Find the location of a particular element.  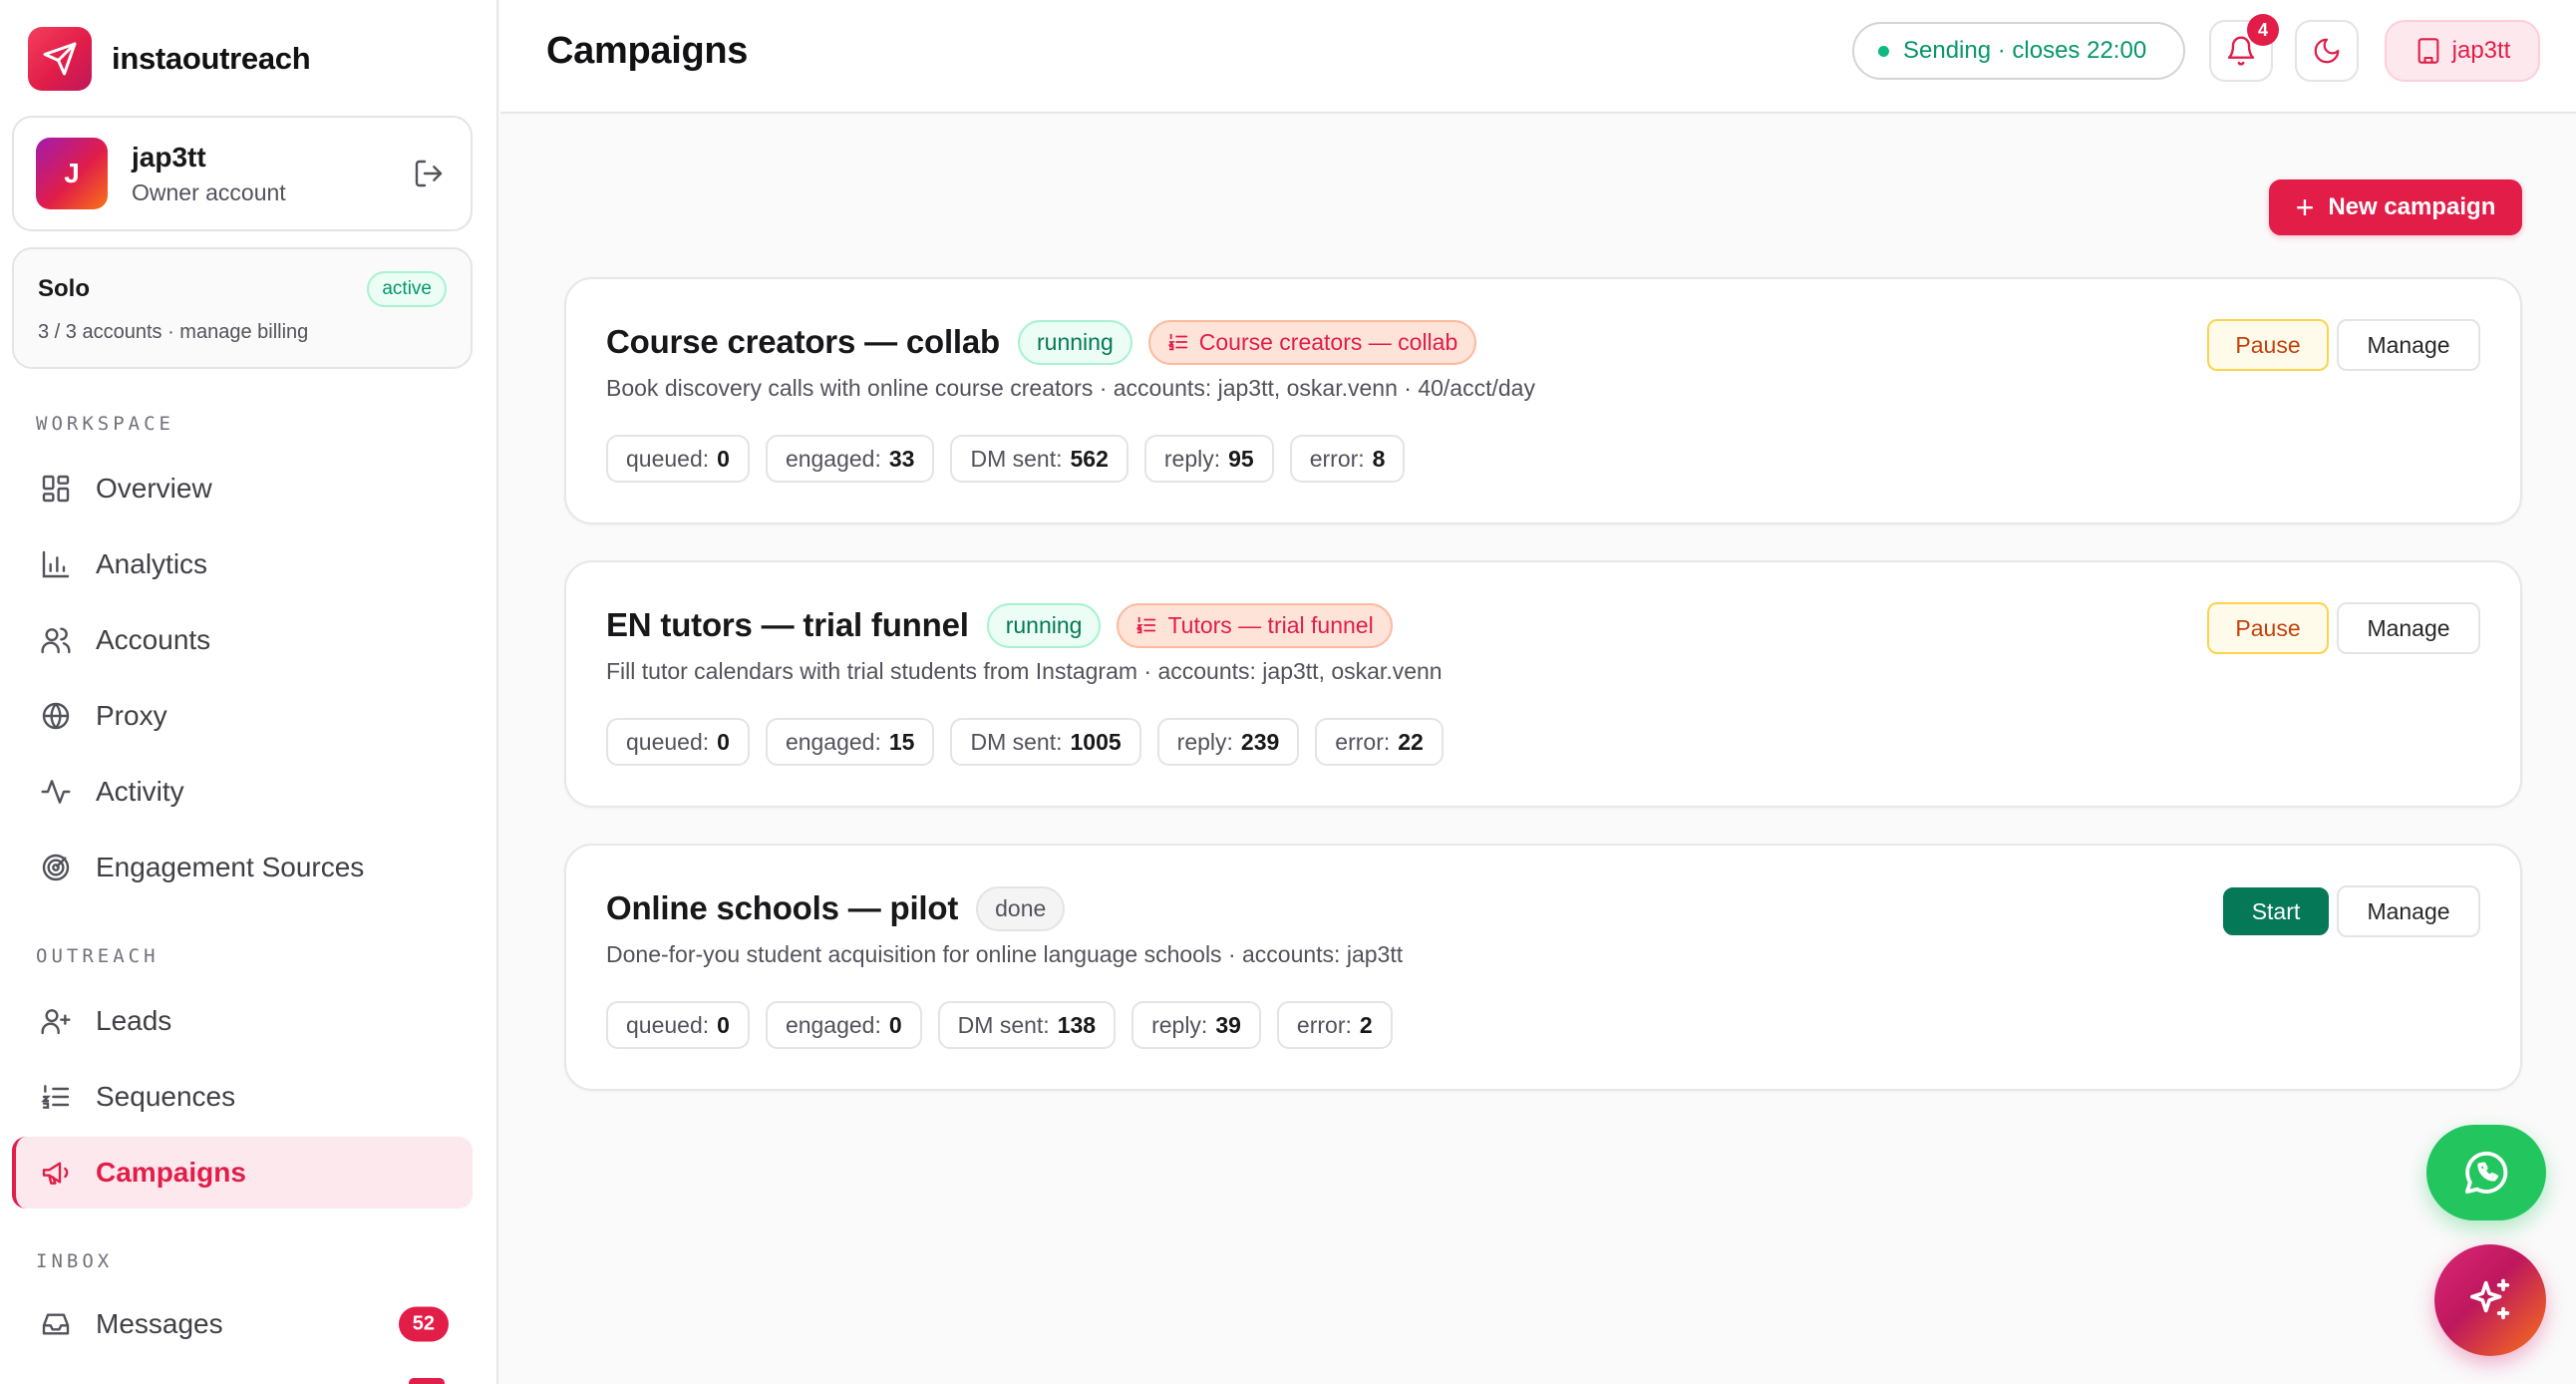

stat-value: 95 is located at coordinates (1241, 458).